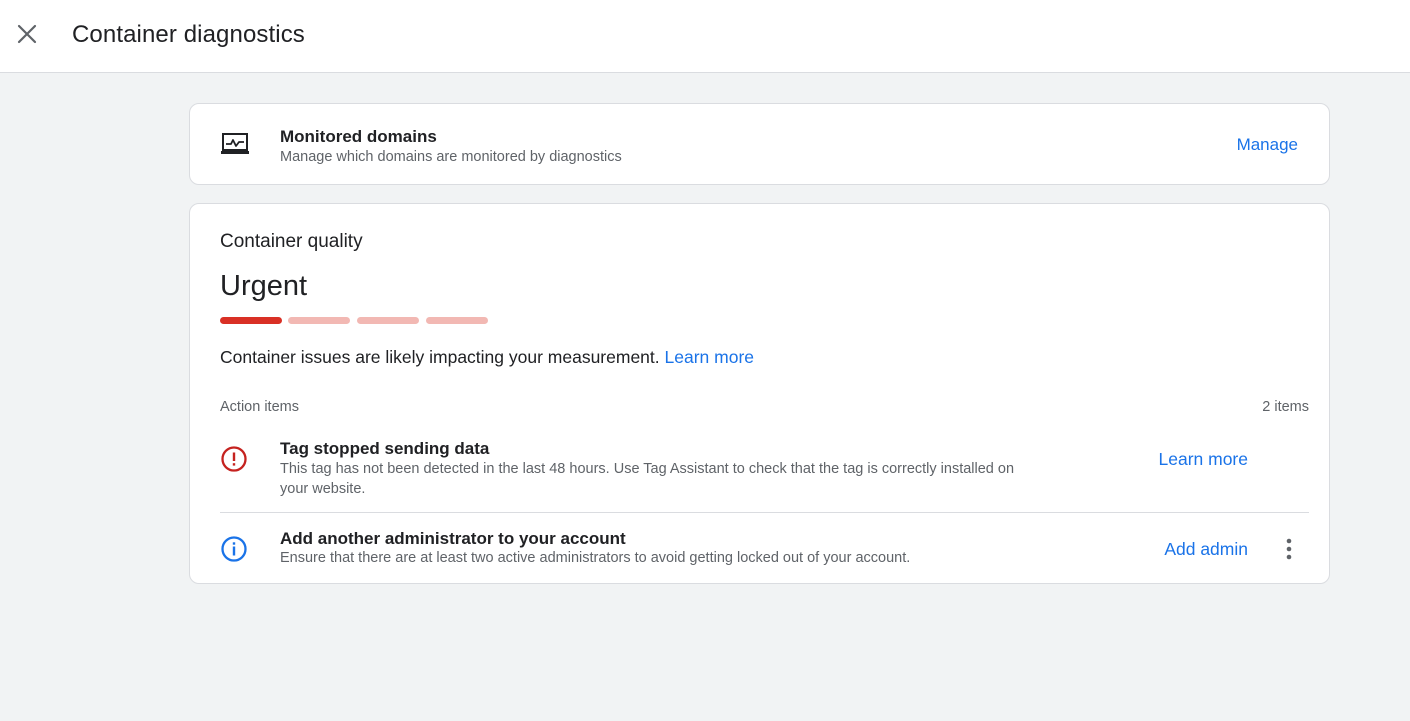  What do you see at coordinates (1267, 145) in the screenshot?
I see `manage-domains-button: Manage` at bounding box center [1267, 145].